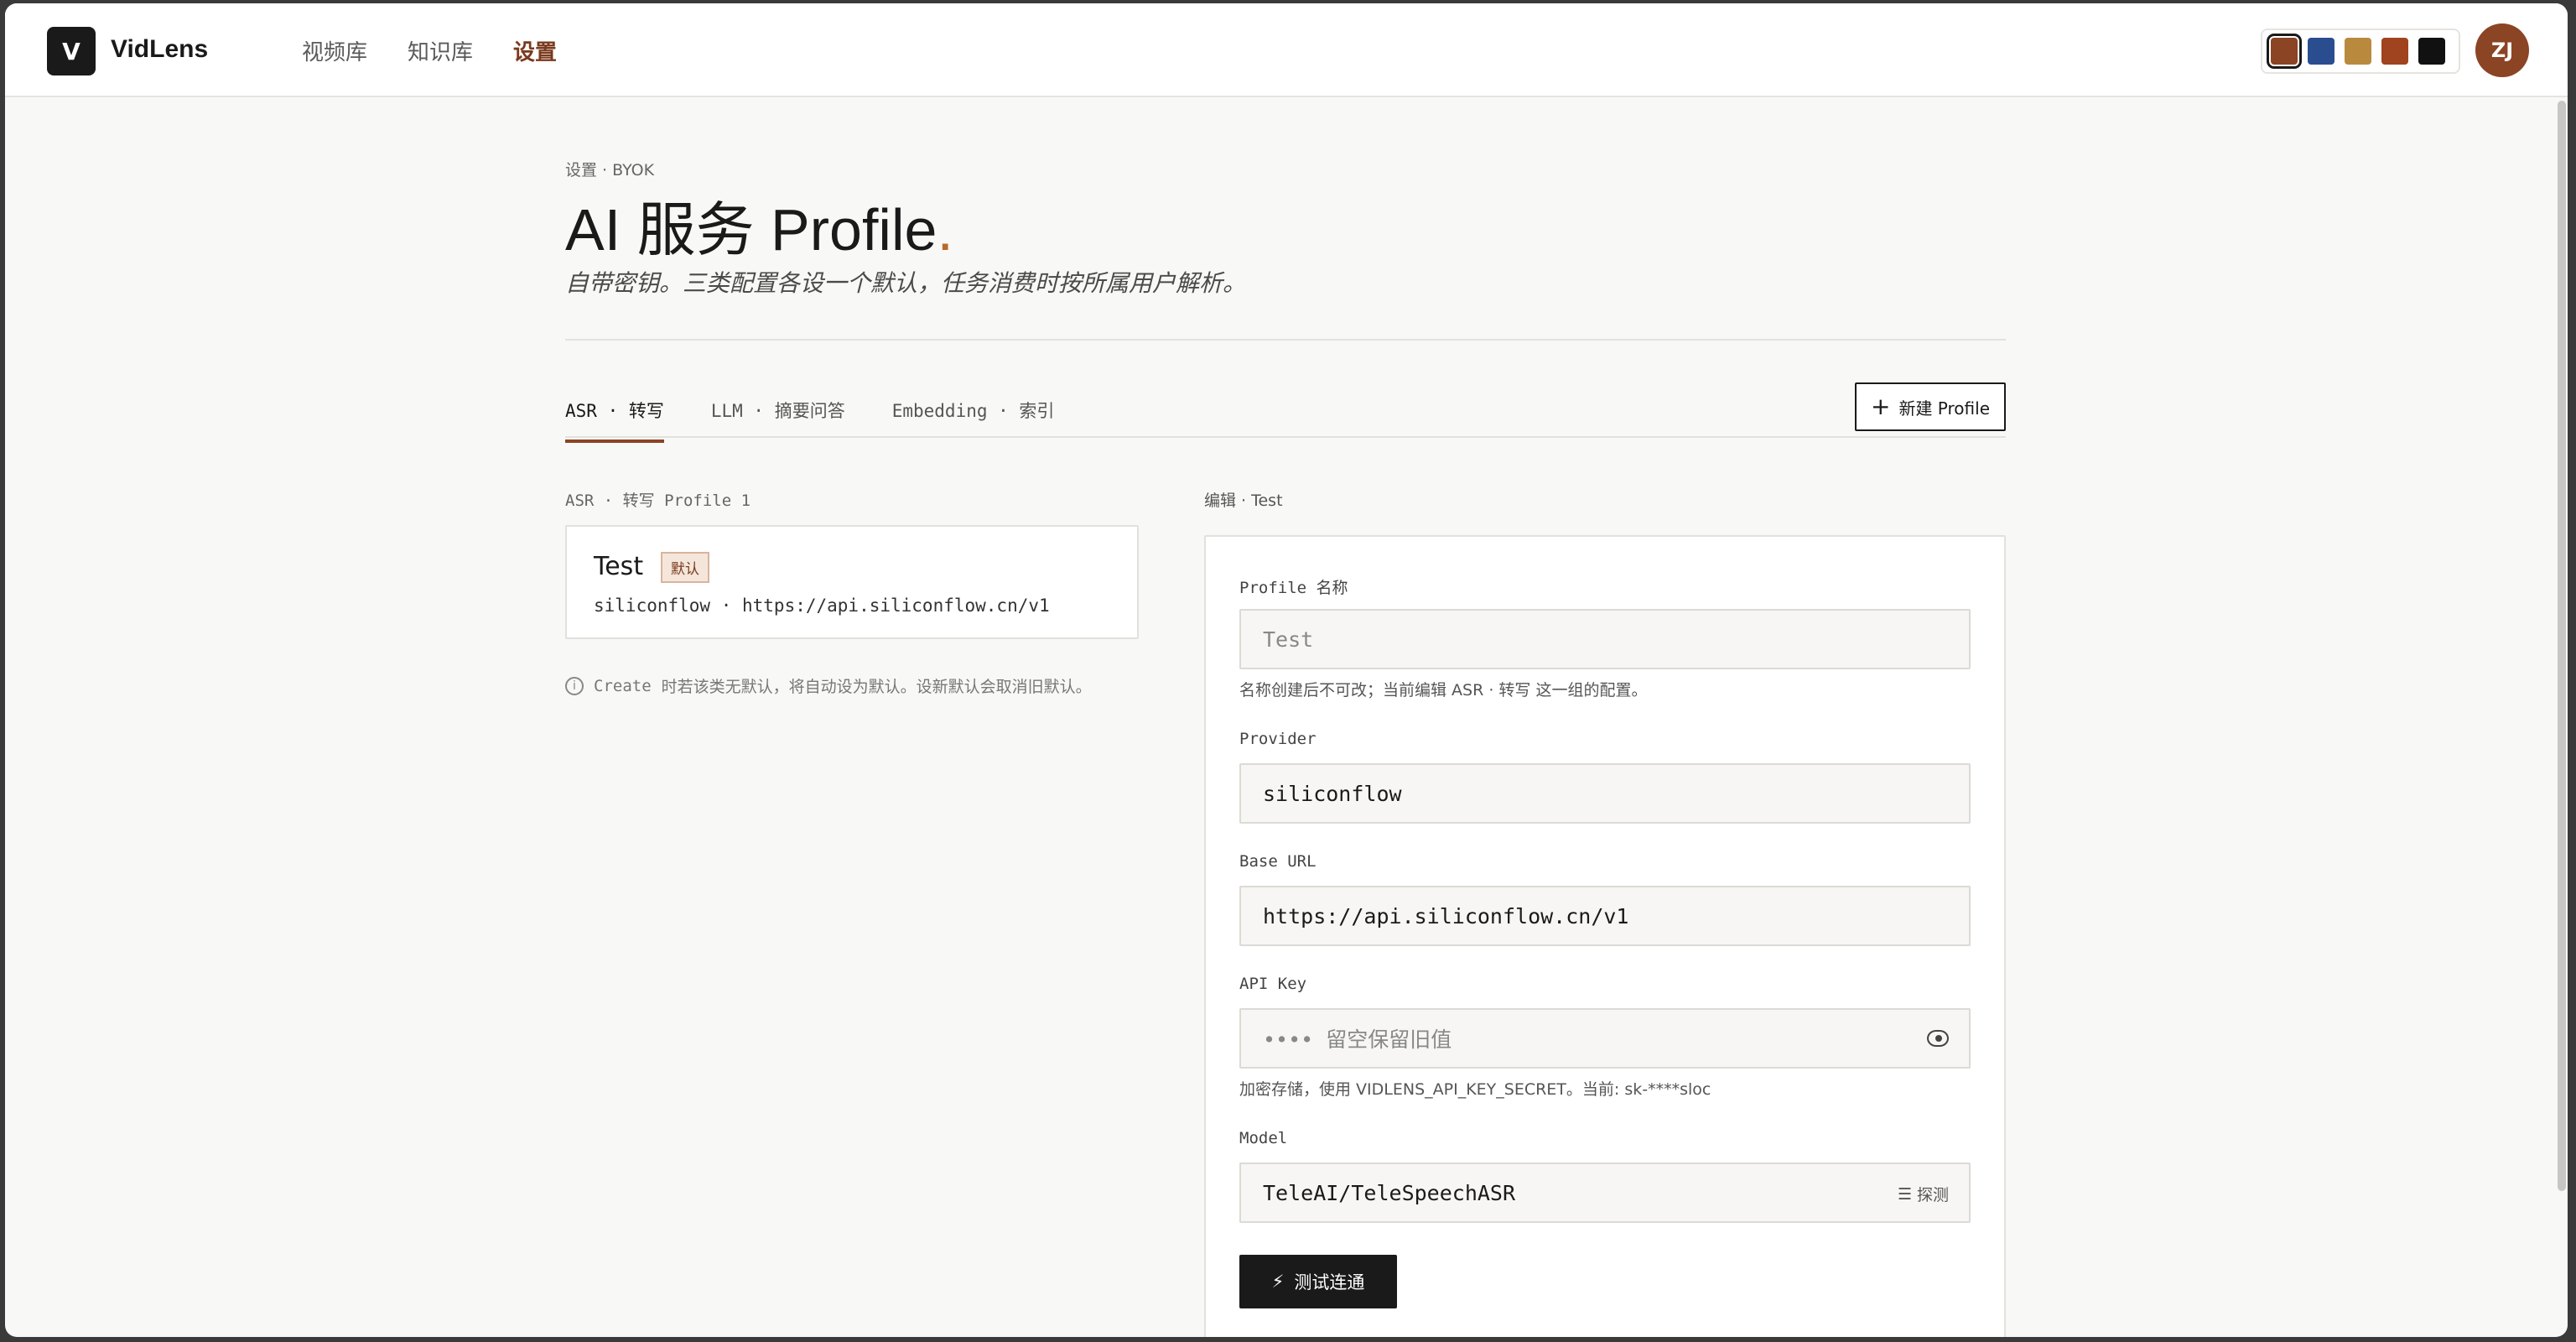  What do you see at coordinates (1605, 793) in the screenshot?
I see `provider-field: siliconflow` at bounding box center [1605, 793].